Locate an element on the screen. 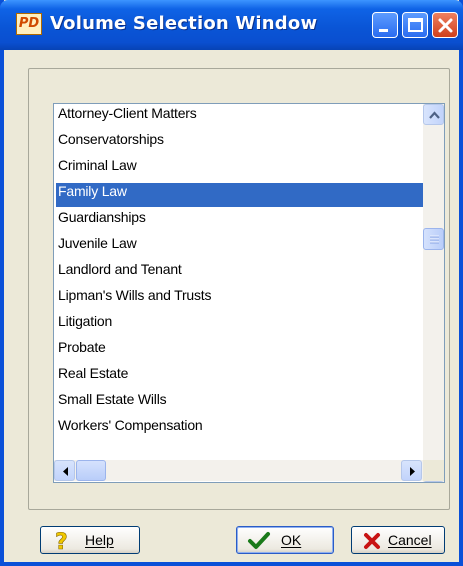 This screenshot has width=463, height=566. list-item: Real Estate is located at coordinates (241, 377).